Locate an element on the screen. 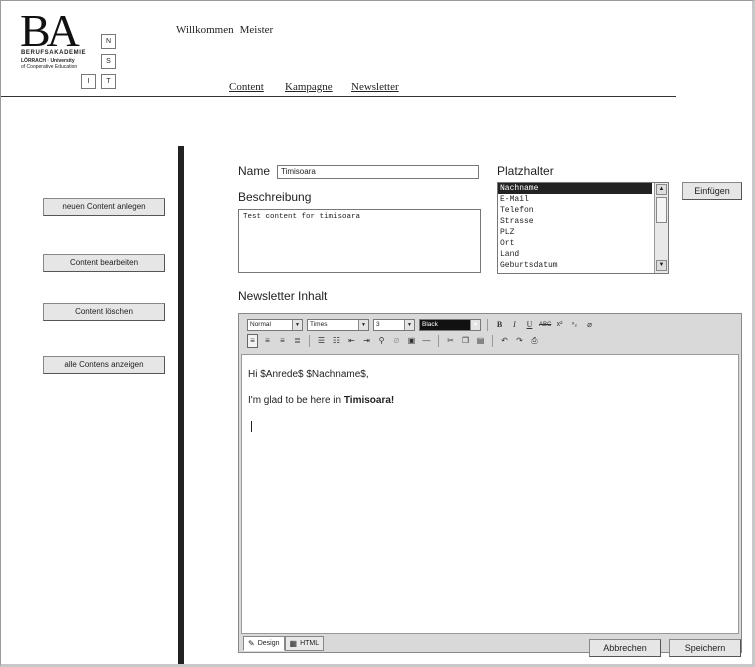  design-icon: ✎ is located at coordinates (251, 643).